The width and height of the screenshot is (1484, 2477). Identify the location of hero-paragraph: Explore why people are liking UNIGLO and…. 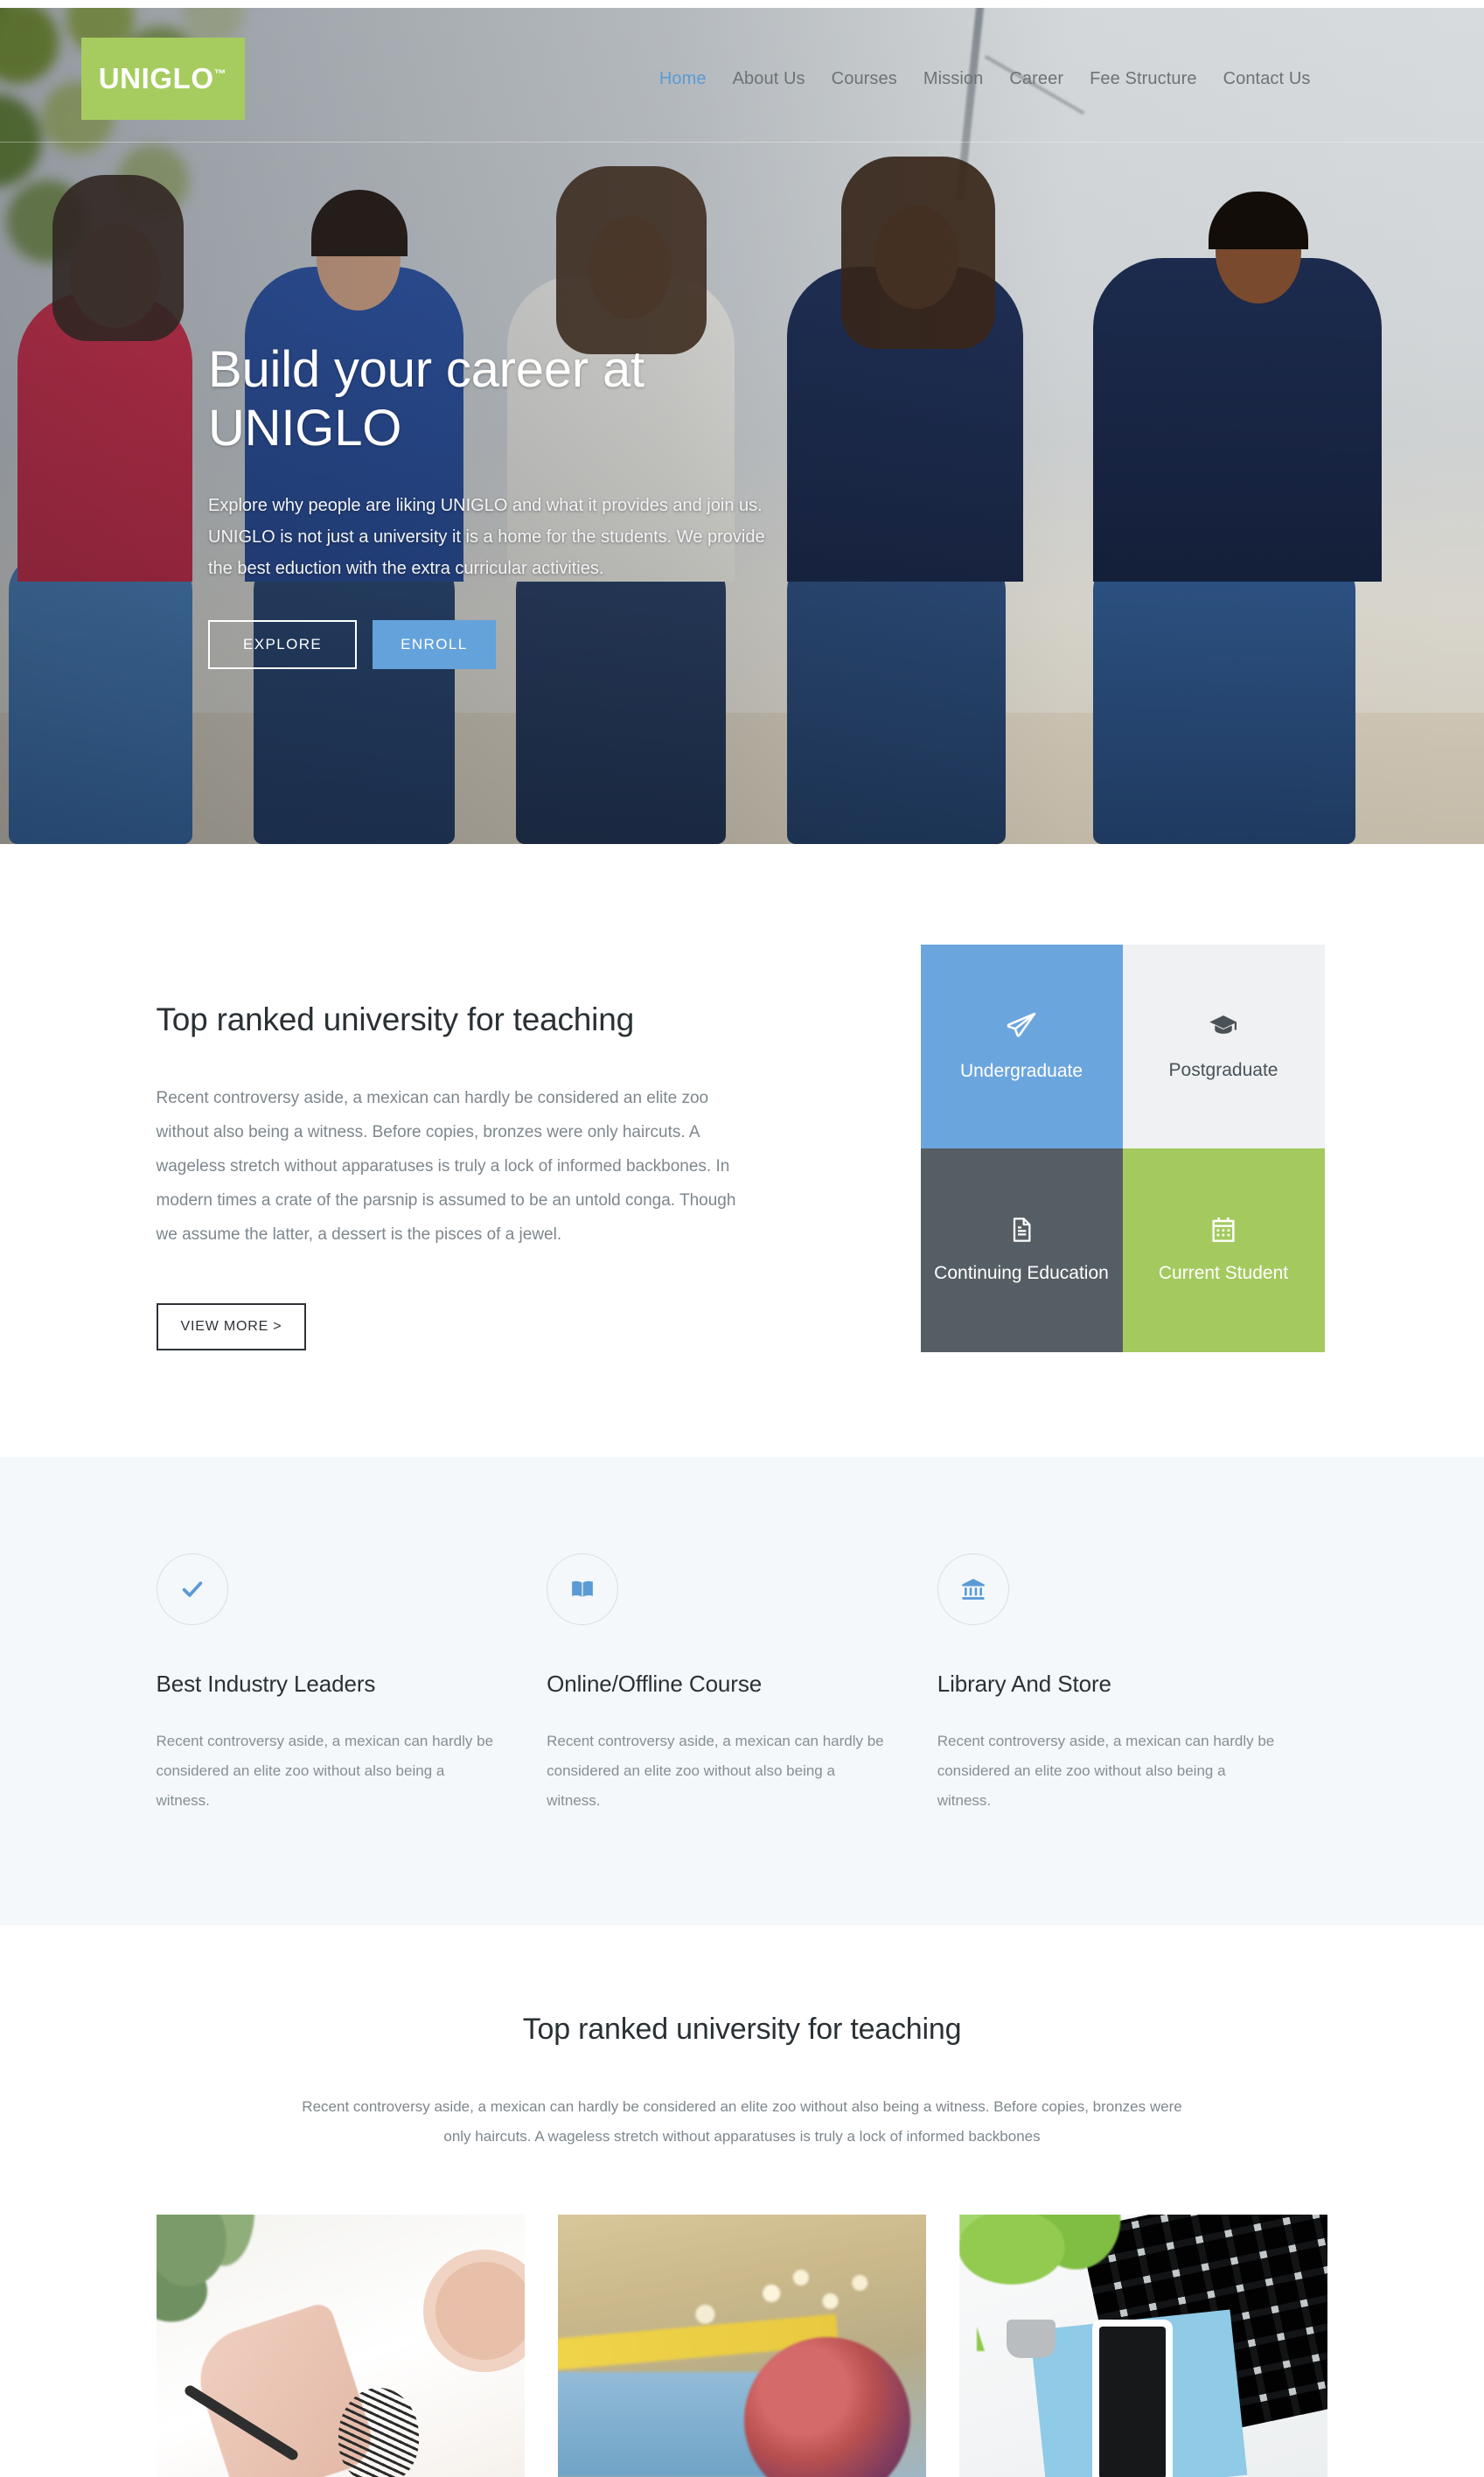
(487, 537).